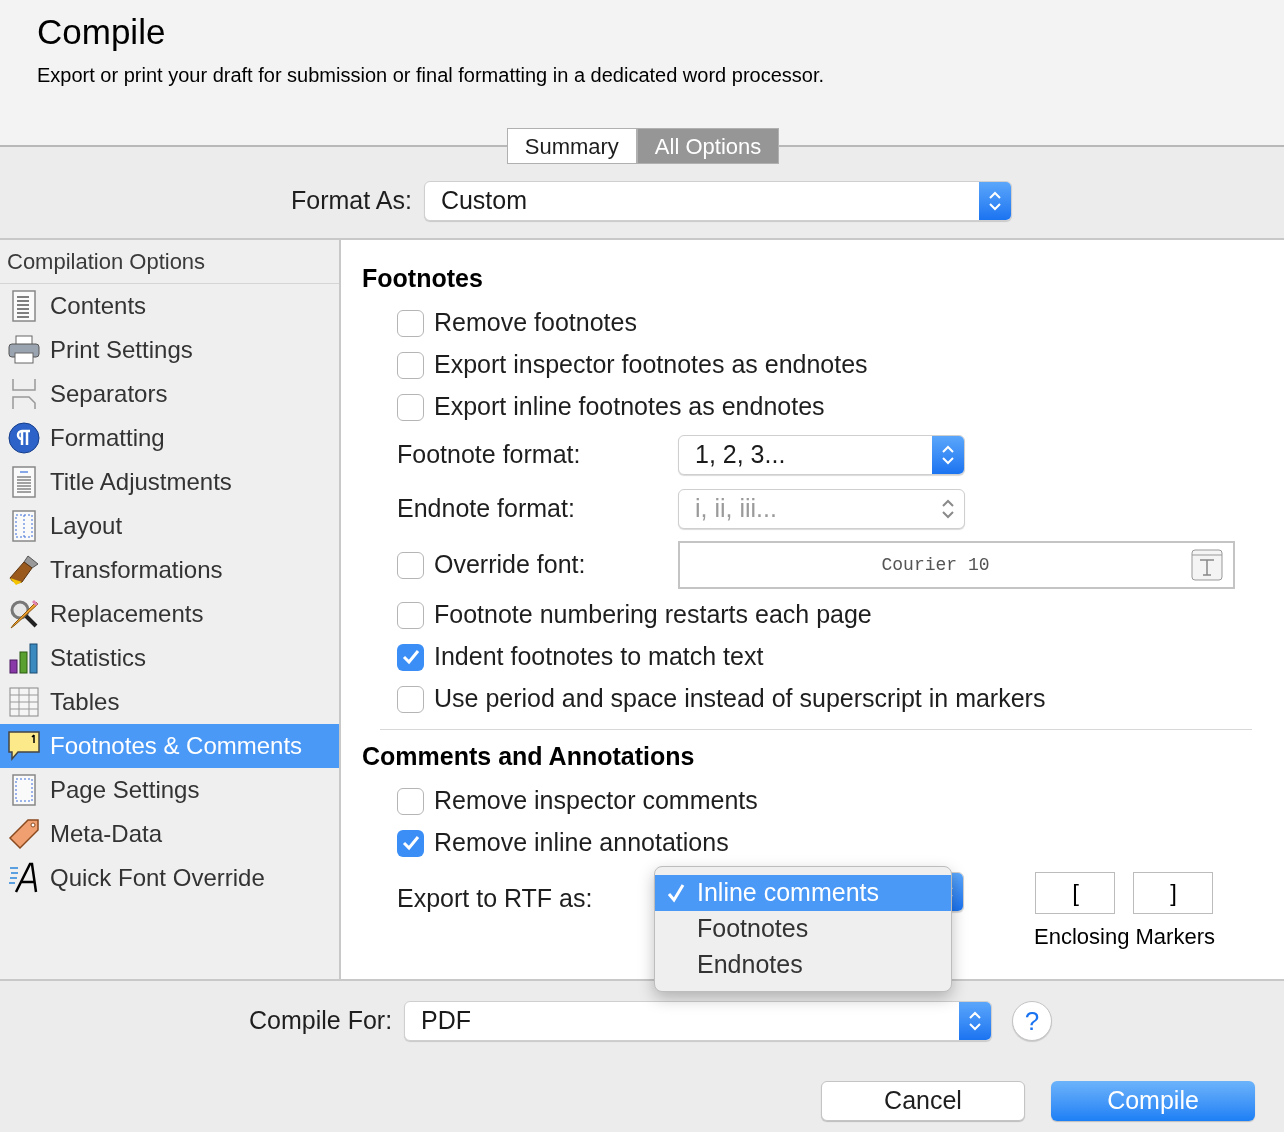 Image resolution: width=1284 pixels, height=1132 pixels. I want to click on speech-bubble-icon, so click(24, 746).